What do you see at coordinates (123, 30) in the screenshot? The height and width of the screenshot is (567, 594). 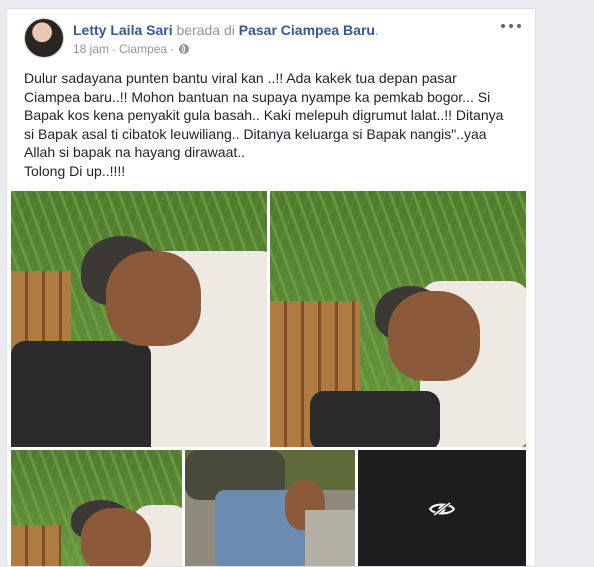 I see `author-name-link: Letty Laila Sari` at bounding box center [123, 30].